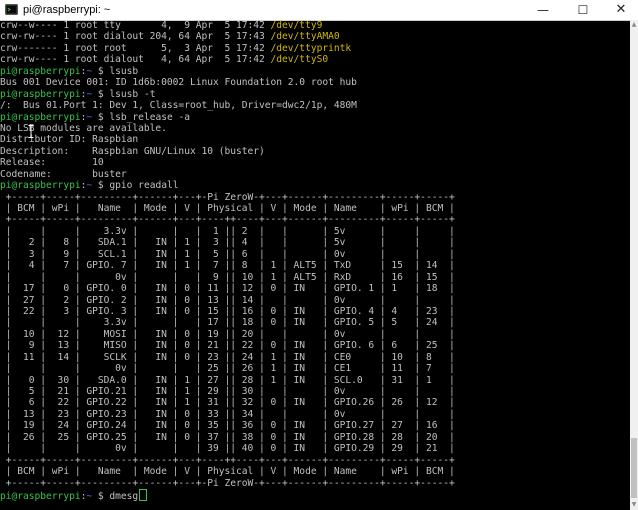 This screenshot has height=510, width=638. What do you see at coordinates (305, 37) in the screenshot?
I see `device-path: /dev/ttyAMA0` at bounding box center [305, 37].